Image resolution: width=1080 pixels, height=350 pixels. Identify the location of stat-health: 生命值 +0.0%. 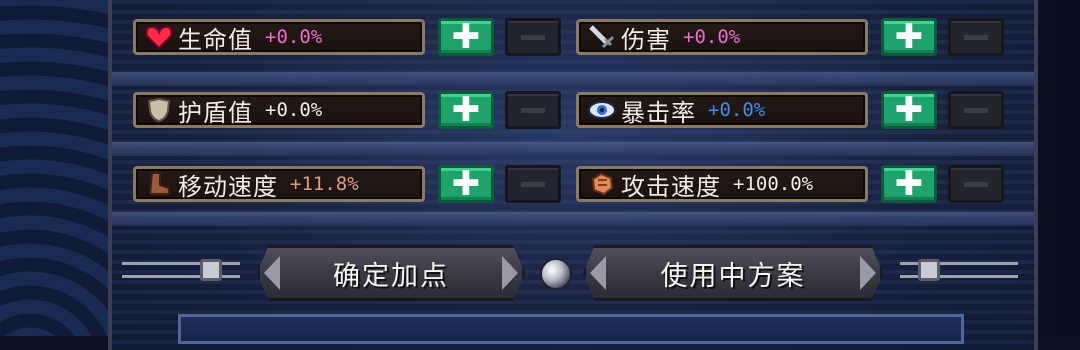
(279, 37).